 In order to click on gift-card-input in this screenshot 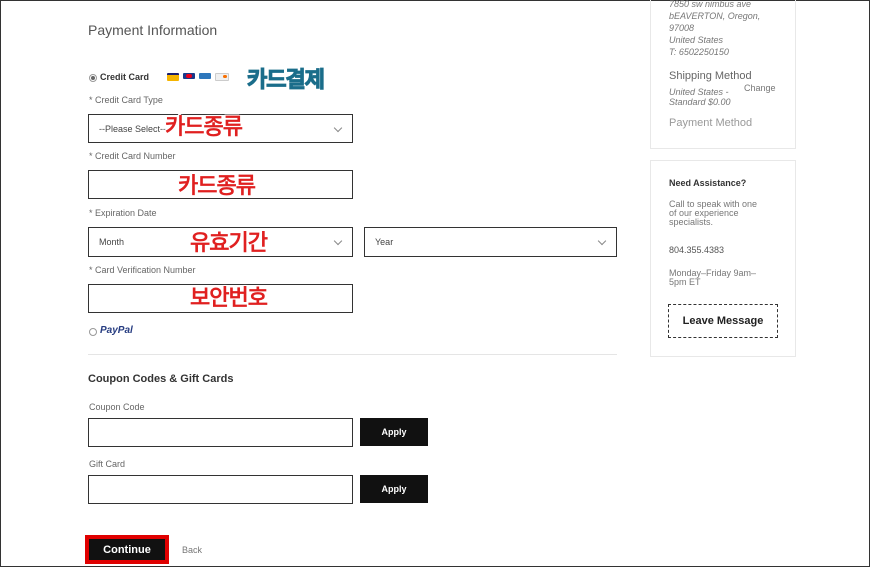, I will do `click(220, 489)`.